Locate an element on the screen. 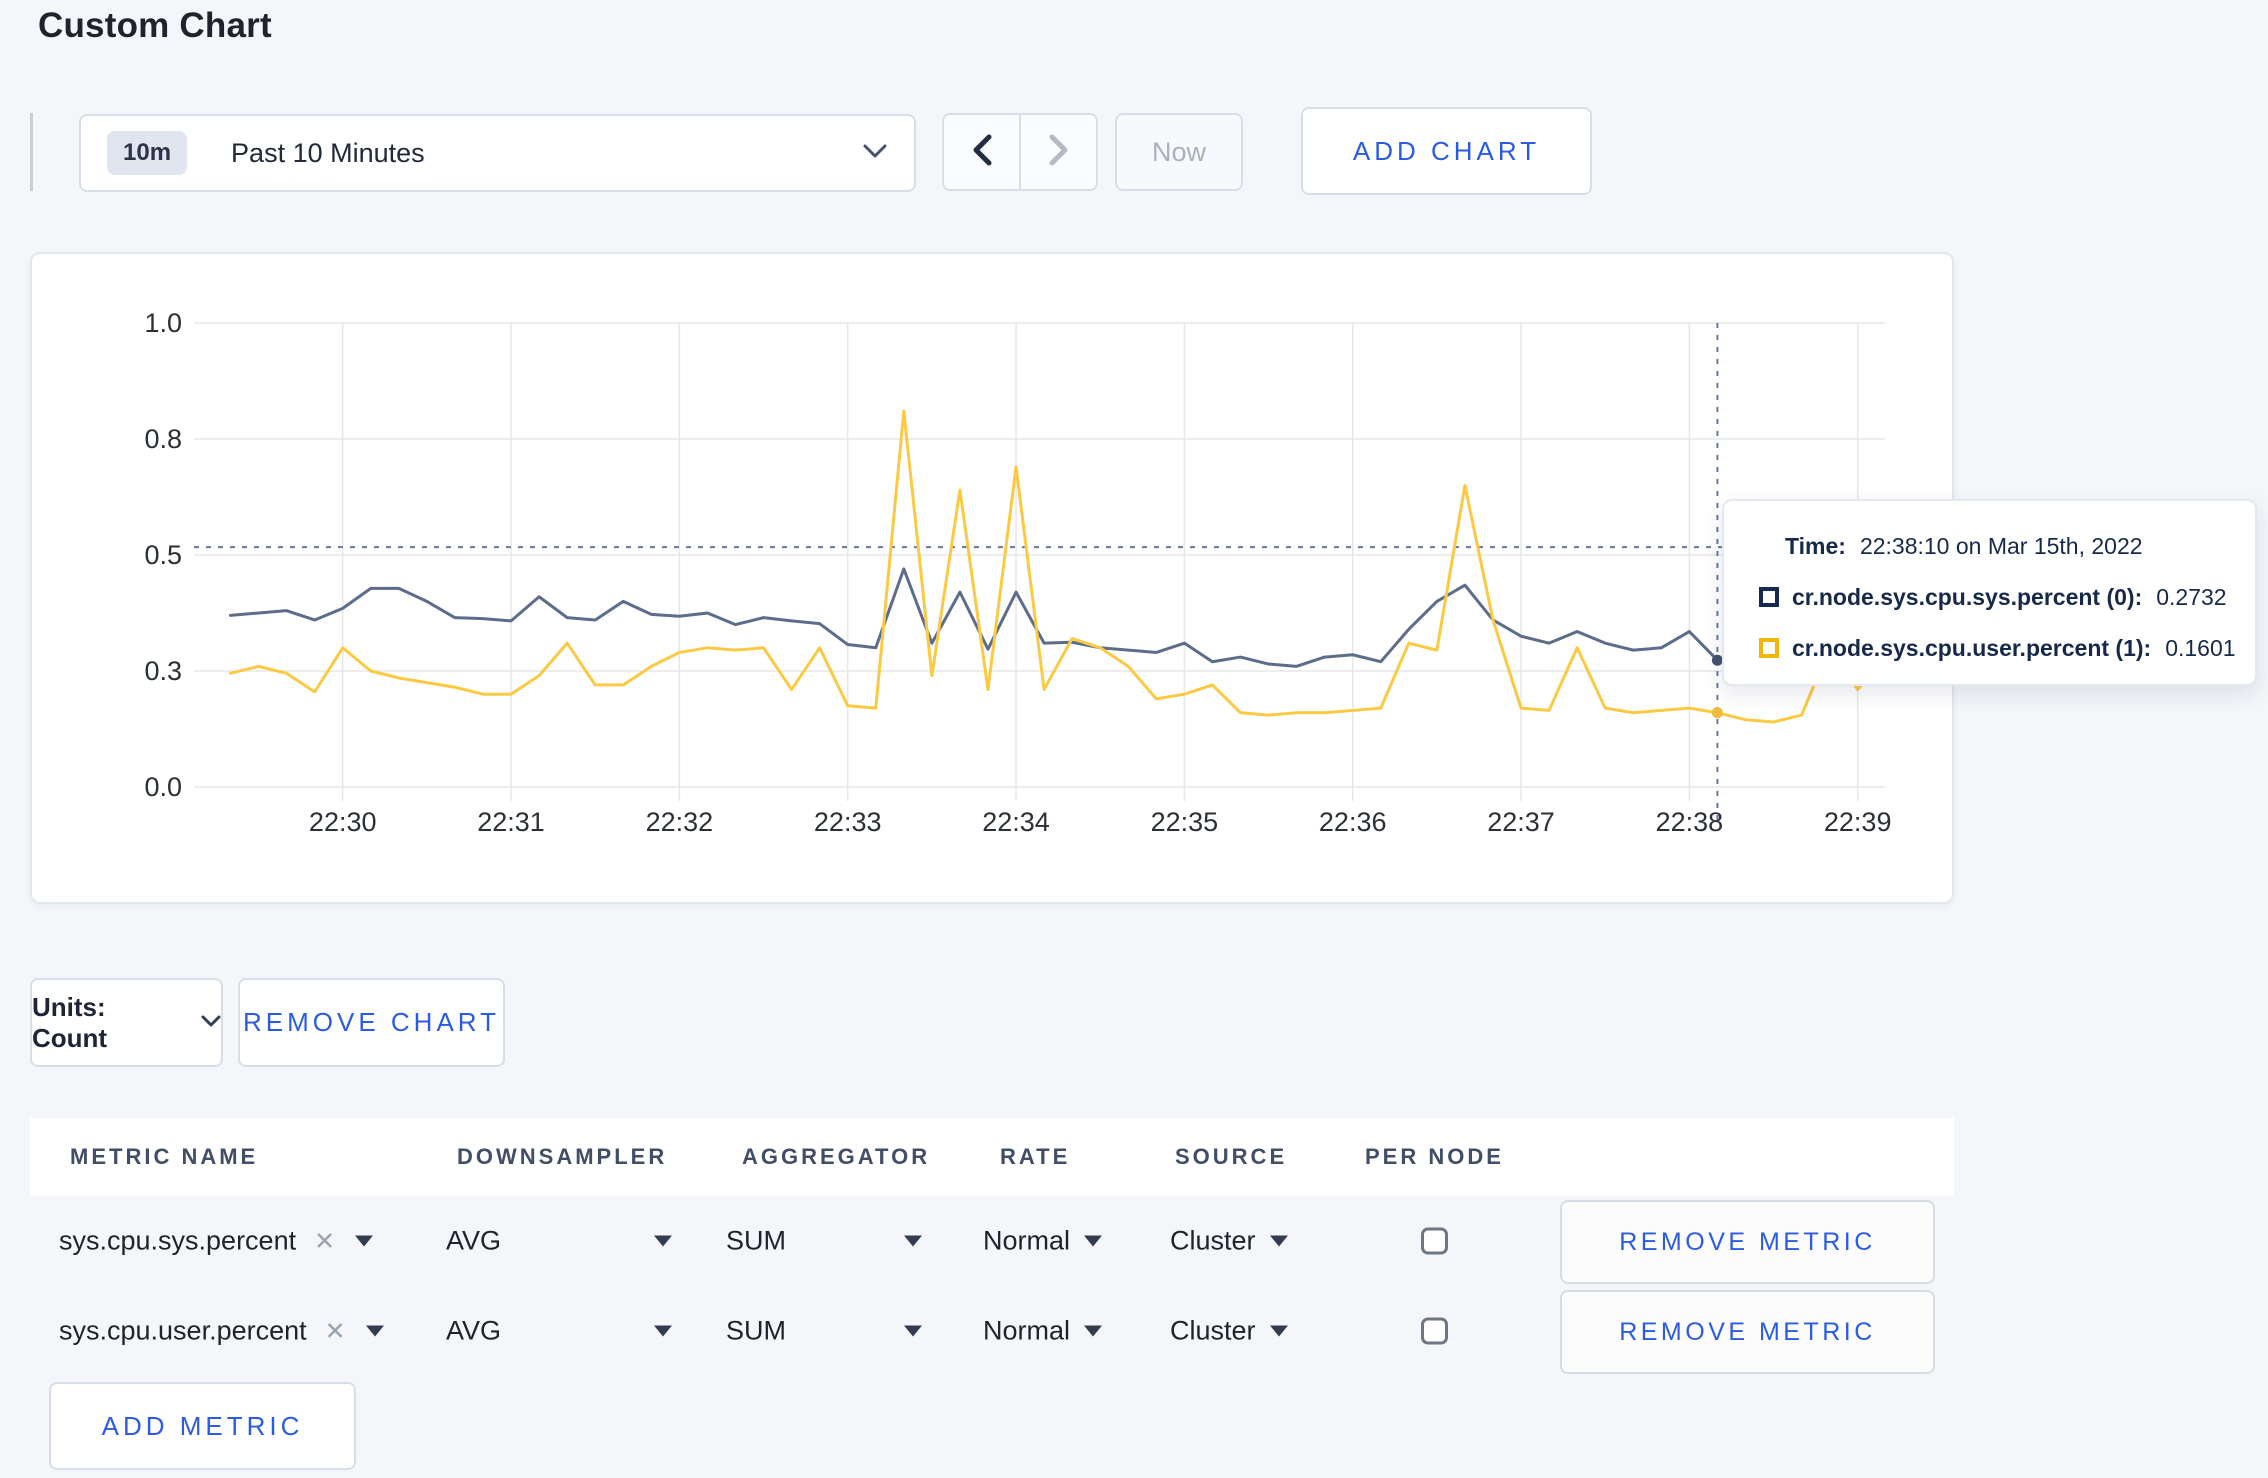  next-time-button is located at coordinates (1058, 152).